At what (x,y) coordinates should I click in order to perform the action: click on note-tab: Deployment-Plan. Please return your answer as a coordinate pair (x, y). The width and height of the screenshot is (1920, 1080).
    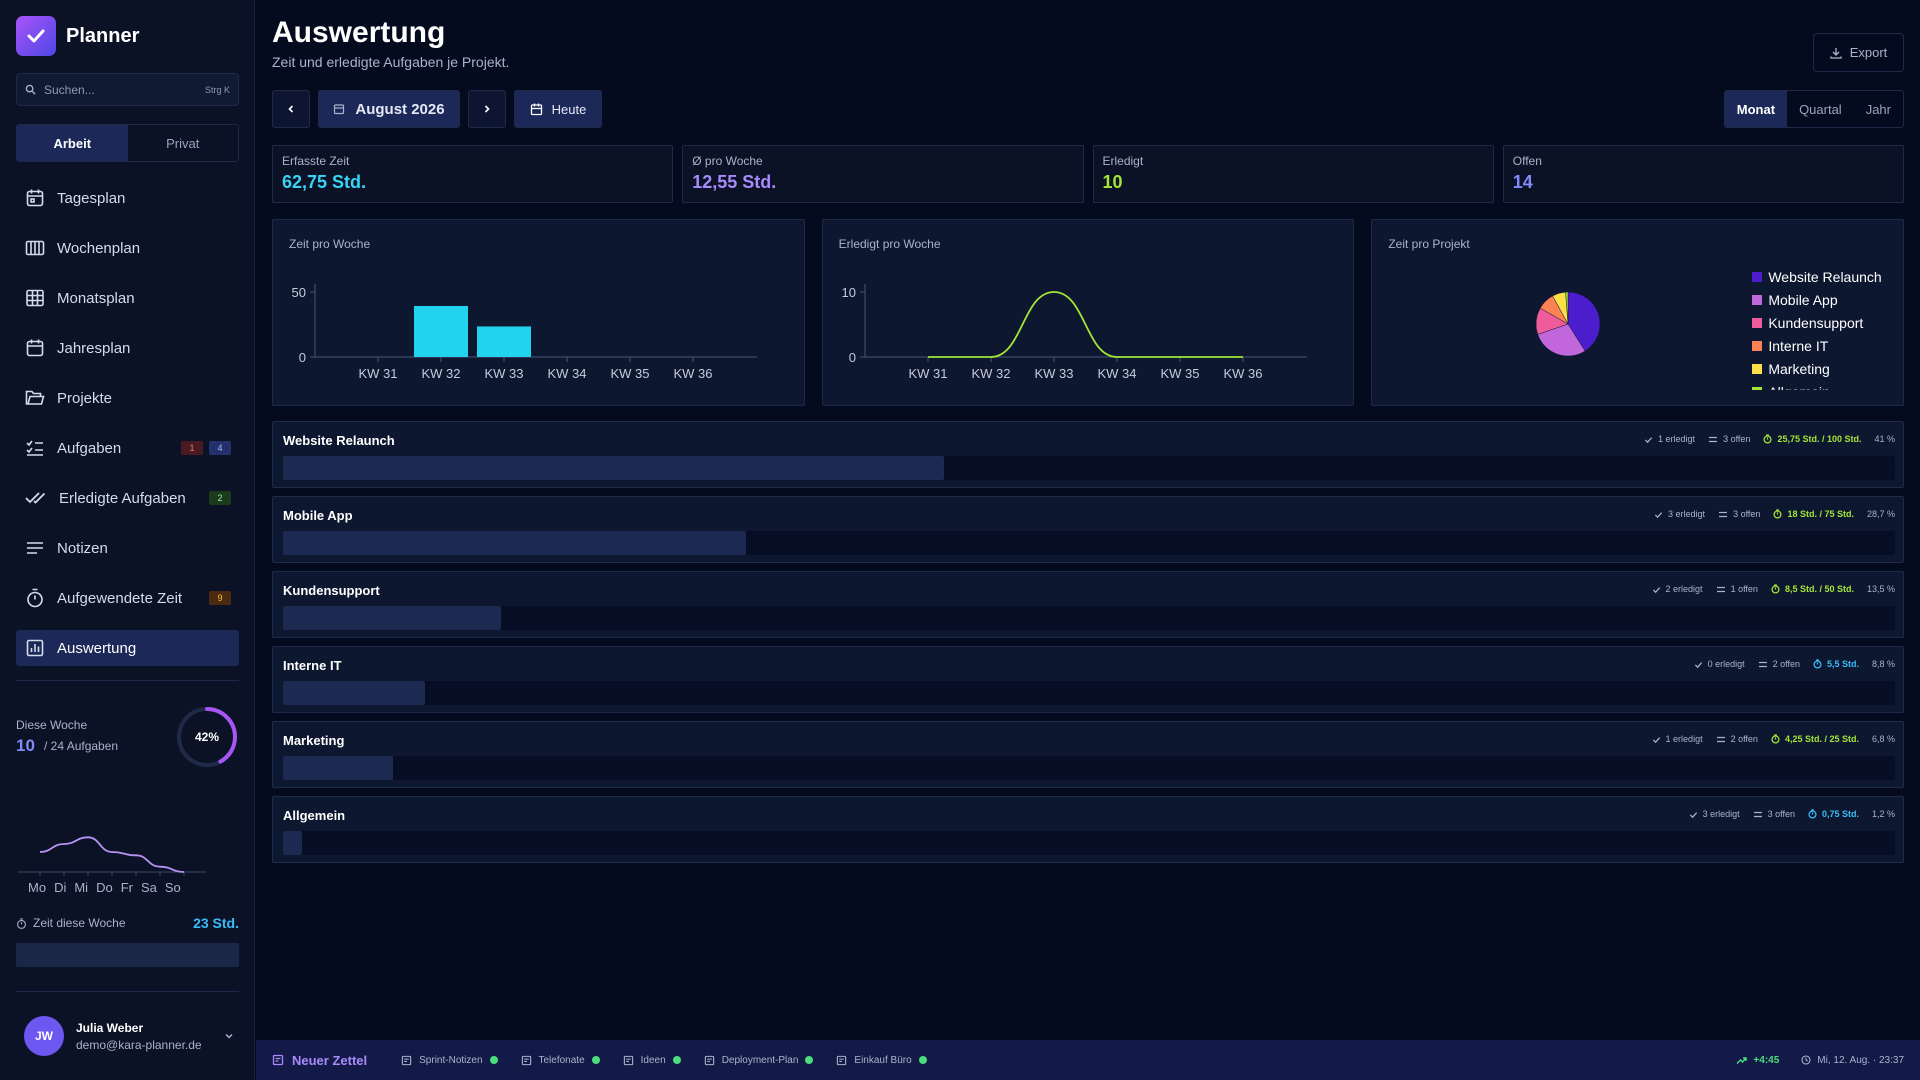
    Looking at the image, I should click on (759, 1060).